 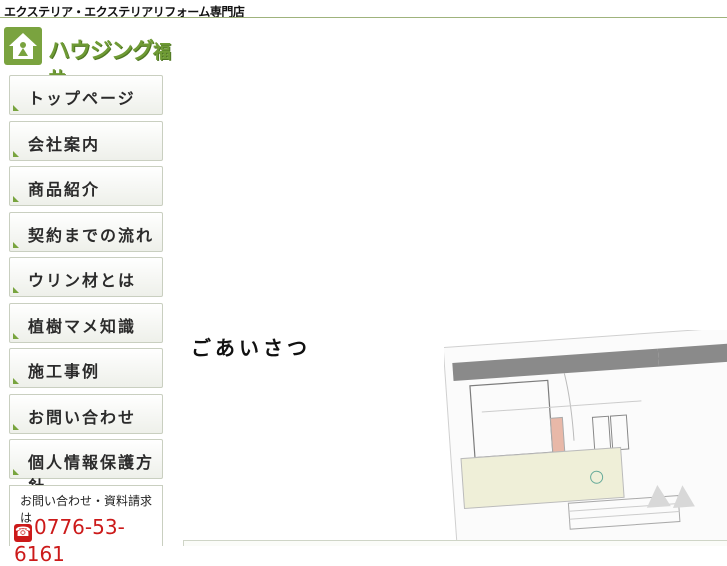 I want to click on house-logo-icon, so click(x=23, y=46).